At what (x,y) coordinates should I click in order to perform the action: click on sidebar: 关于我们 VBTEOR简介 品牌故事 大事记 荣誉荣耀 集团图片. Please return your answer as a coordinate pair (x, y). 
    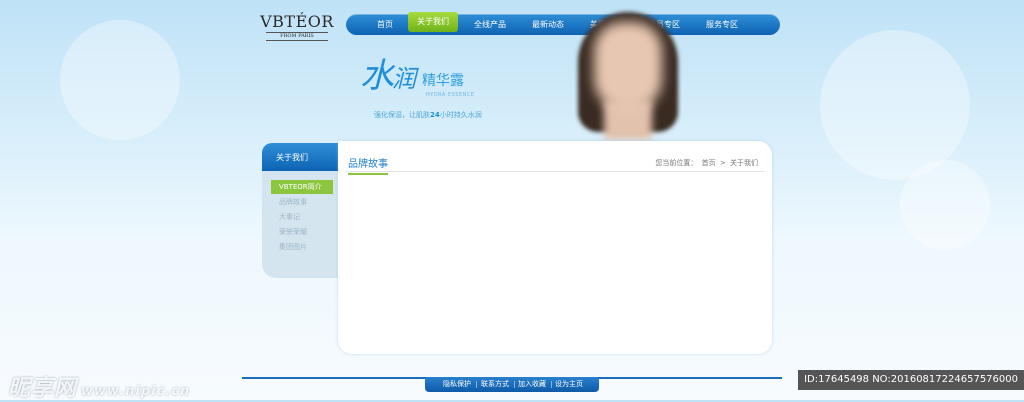
    Looking at the image, I should click on (300, 210).